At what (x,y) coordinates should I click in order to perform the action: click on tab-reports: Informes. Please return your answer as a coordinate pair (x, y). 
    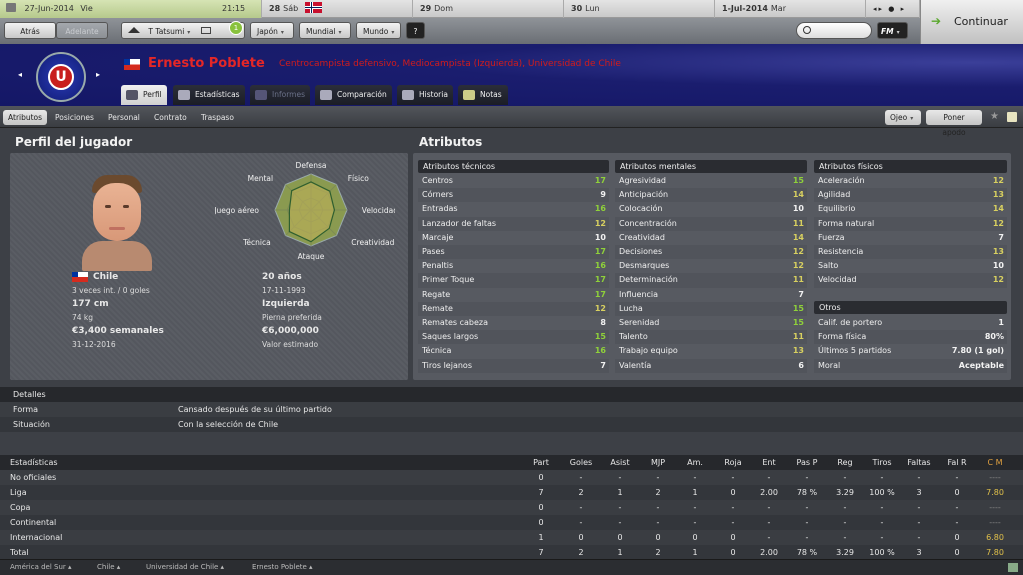
    Looking at the image, I should click on (280, 95).